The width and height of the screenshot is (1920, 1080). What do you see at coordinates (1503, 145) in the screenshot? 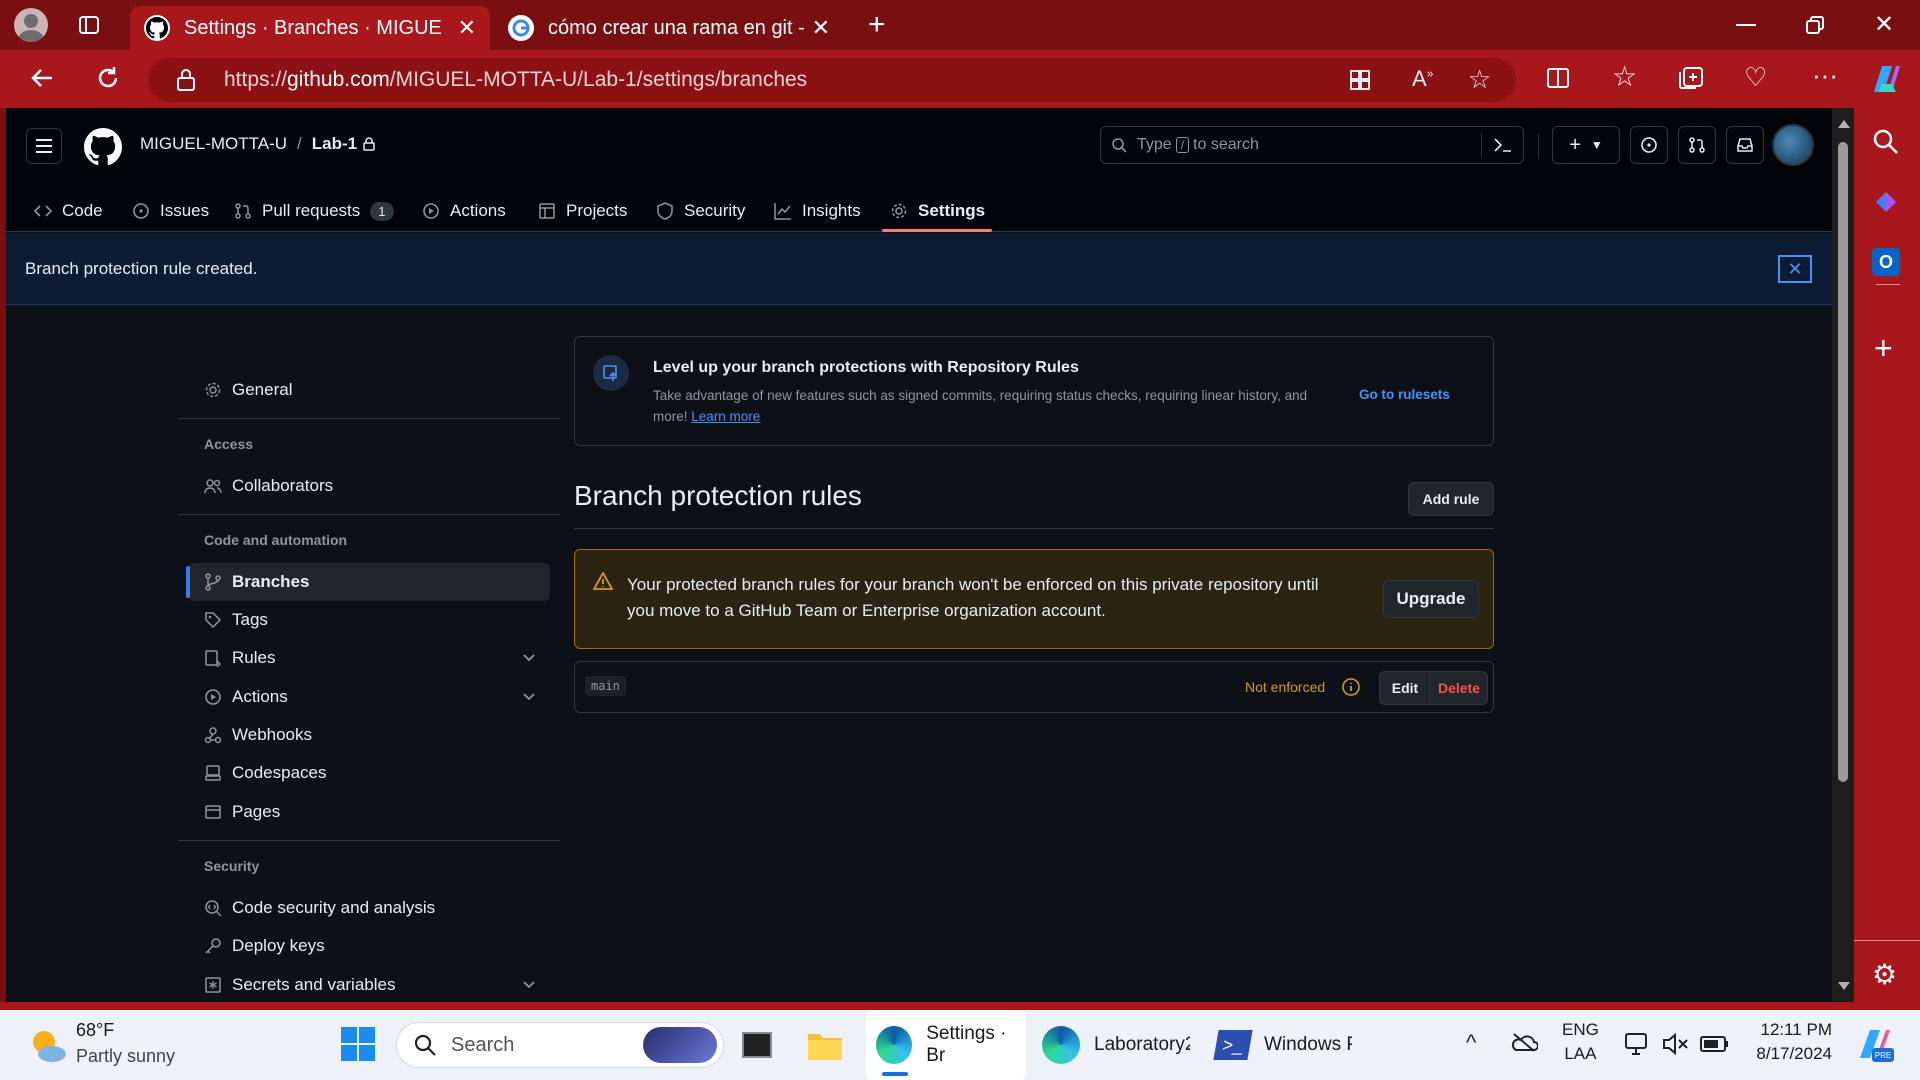
I see `command-palette-icon` at bounding box center [1503, 145].